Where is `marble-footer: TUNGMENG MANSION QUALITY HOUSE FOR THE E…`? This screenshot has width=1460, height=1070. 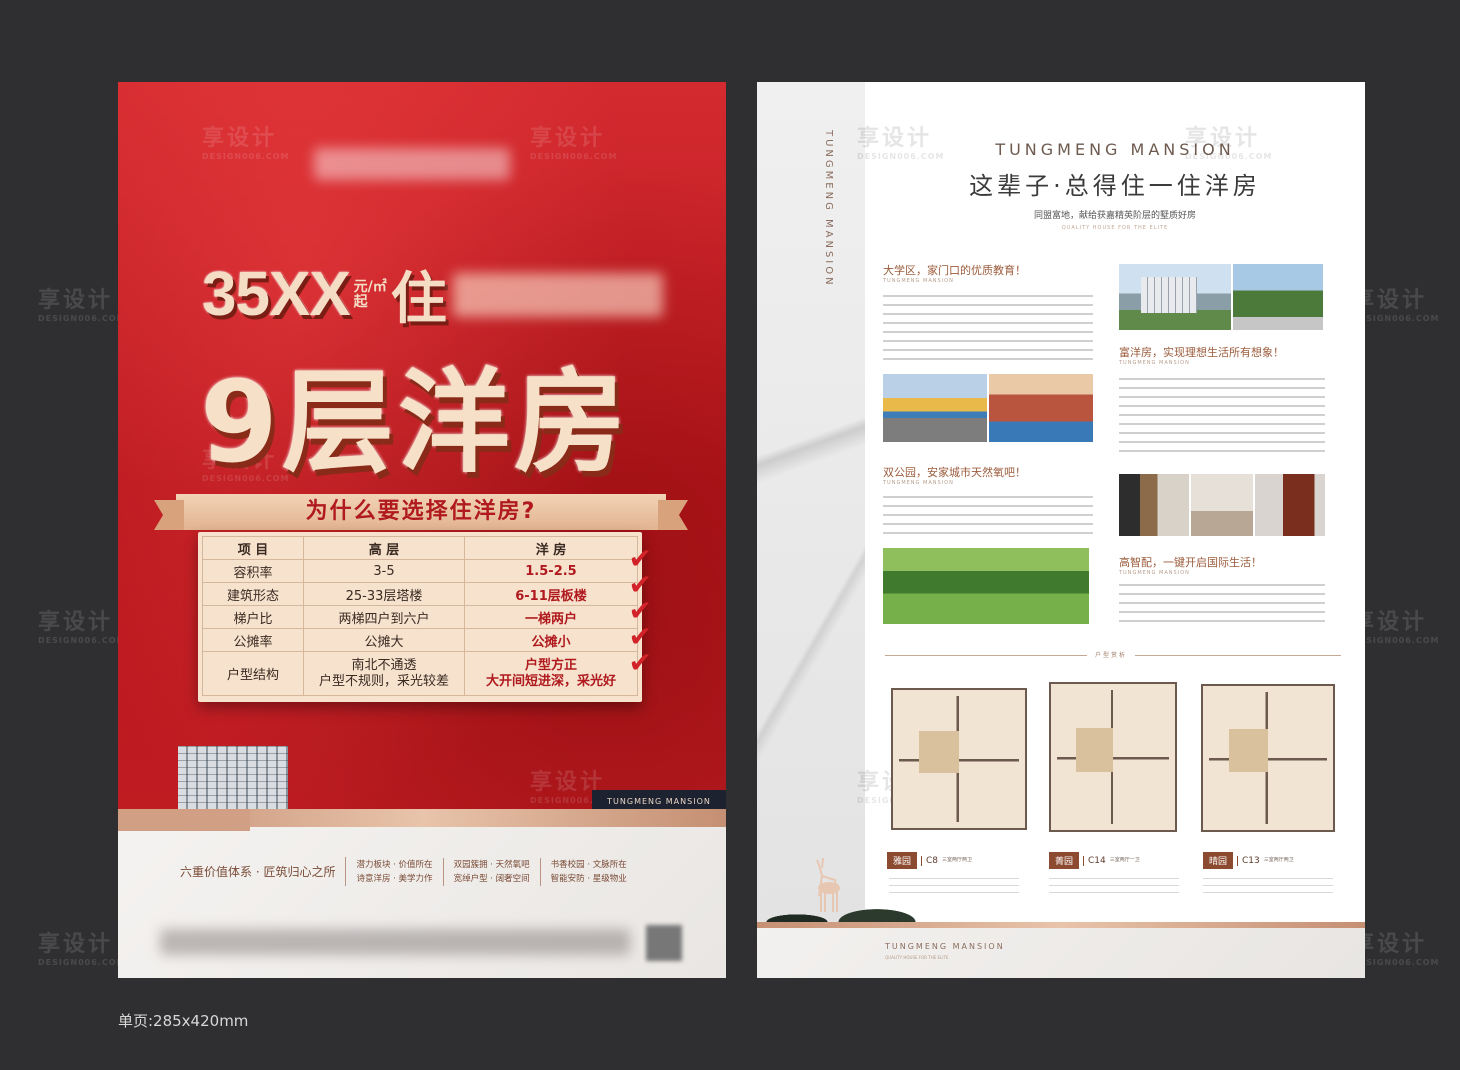
marble-footer: TUNGMENG MANSION QUALITY HOUSE FOR THE E… is located at coordinates (1061, 950).